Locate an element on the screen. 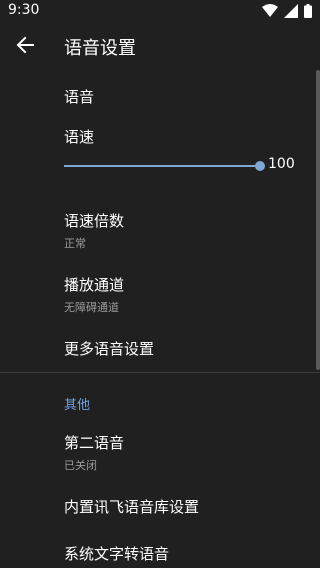  setting-speed-multiplier: 语速倍数 正常 is located at coordinates (184, 230).